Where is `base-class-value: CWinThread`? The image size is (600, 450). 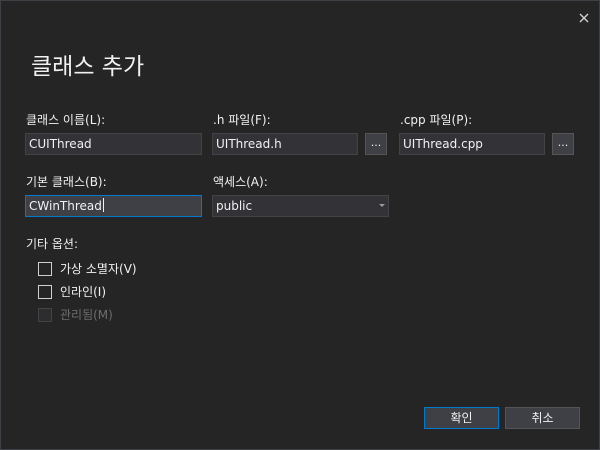 base-class-value: CWinThread is located at coordinates (65, 206).